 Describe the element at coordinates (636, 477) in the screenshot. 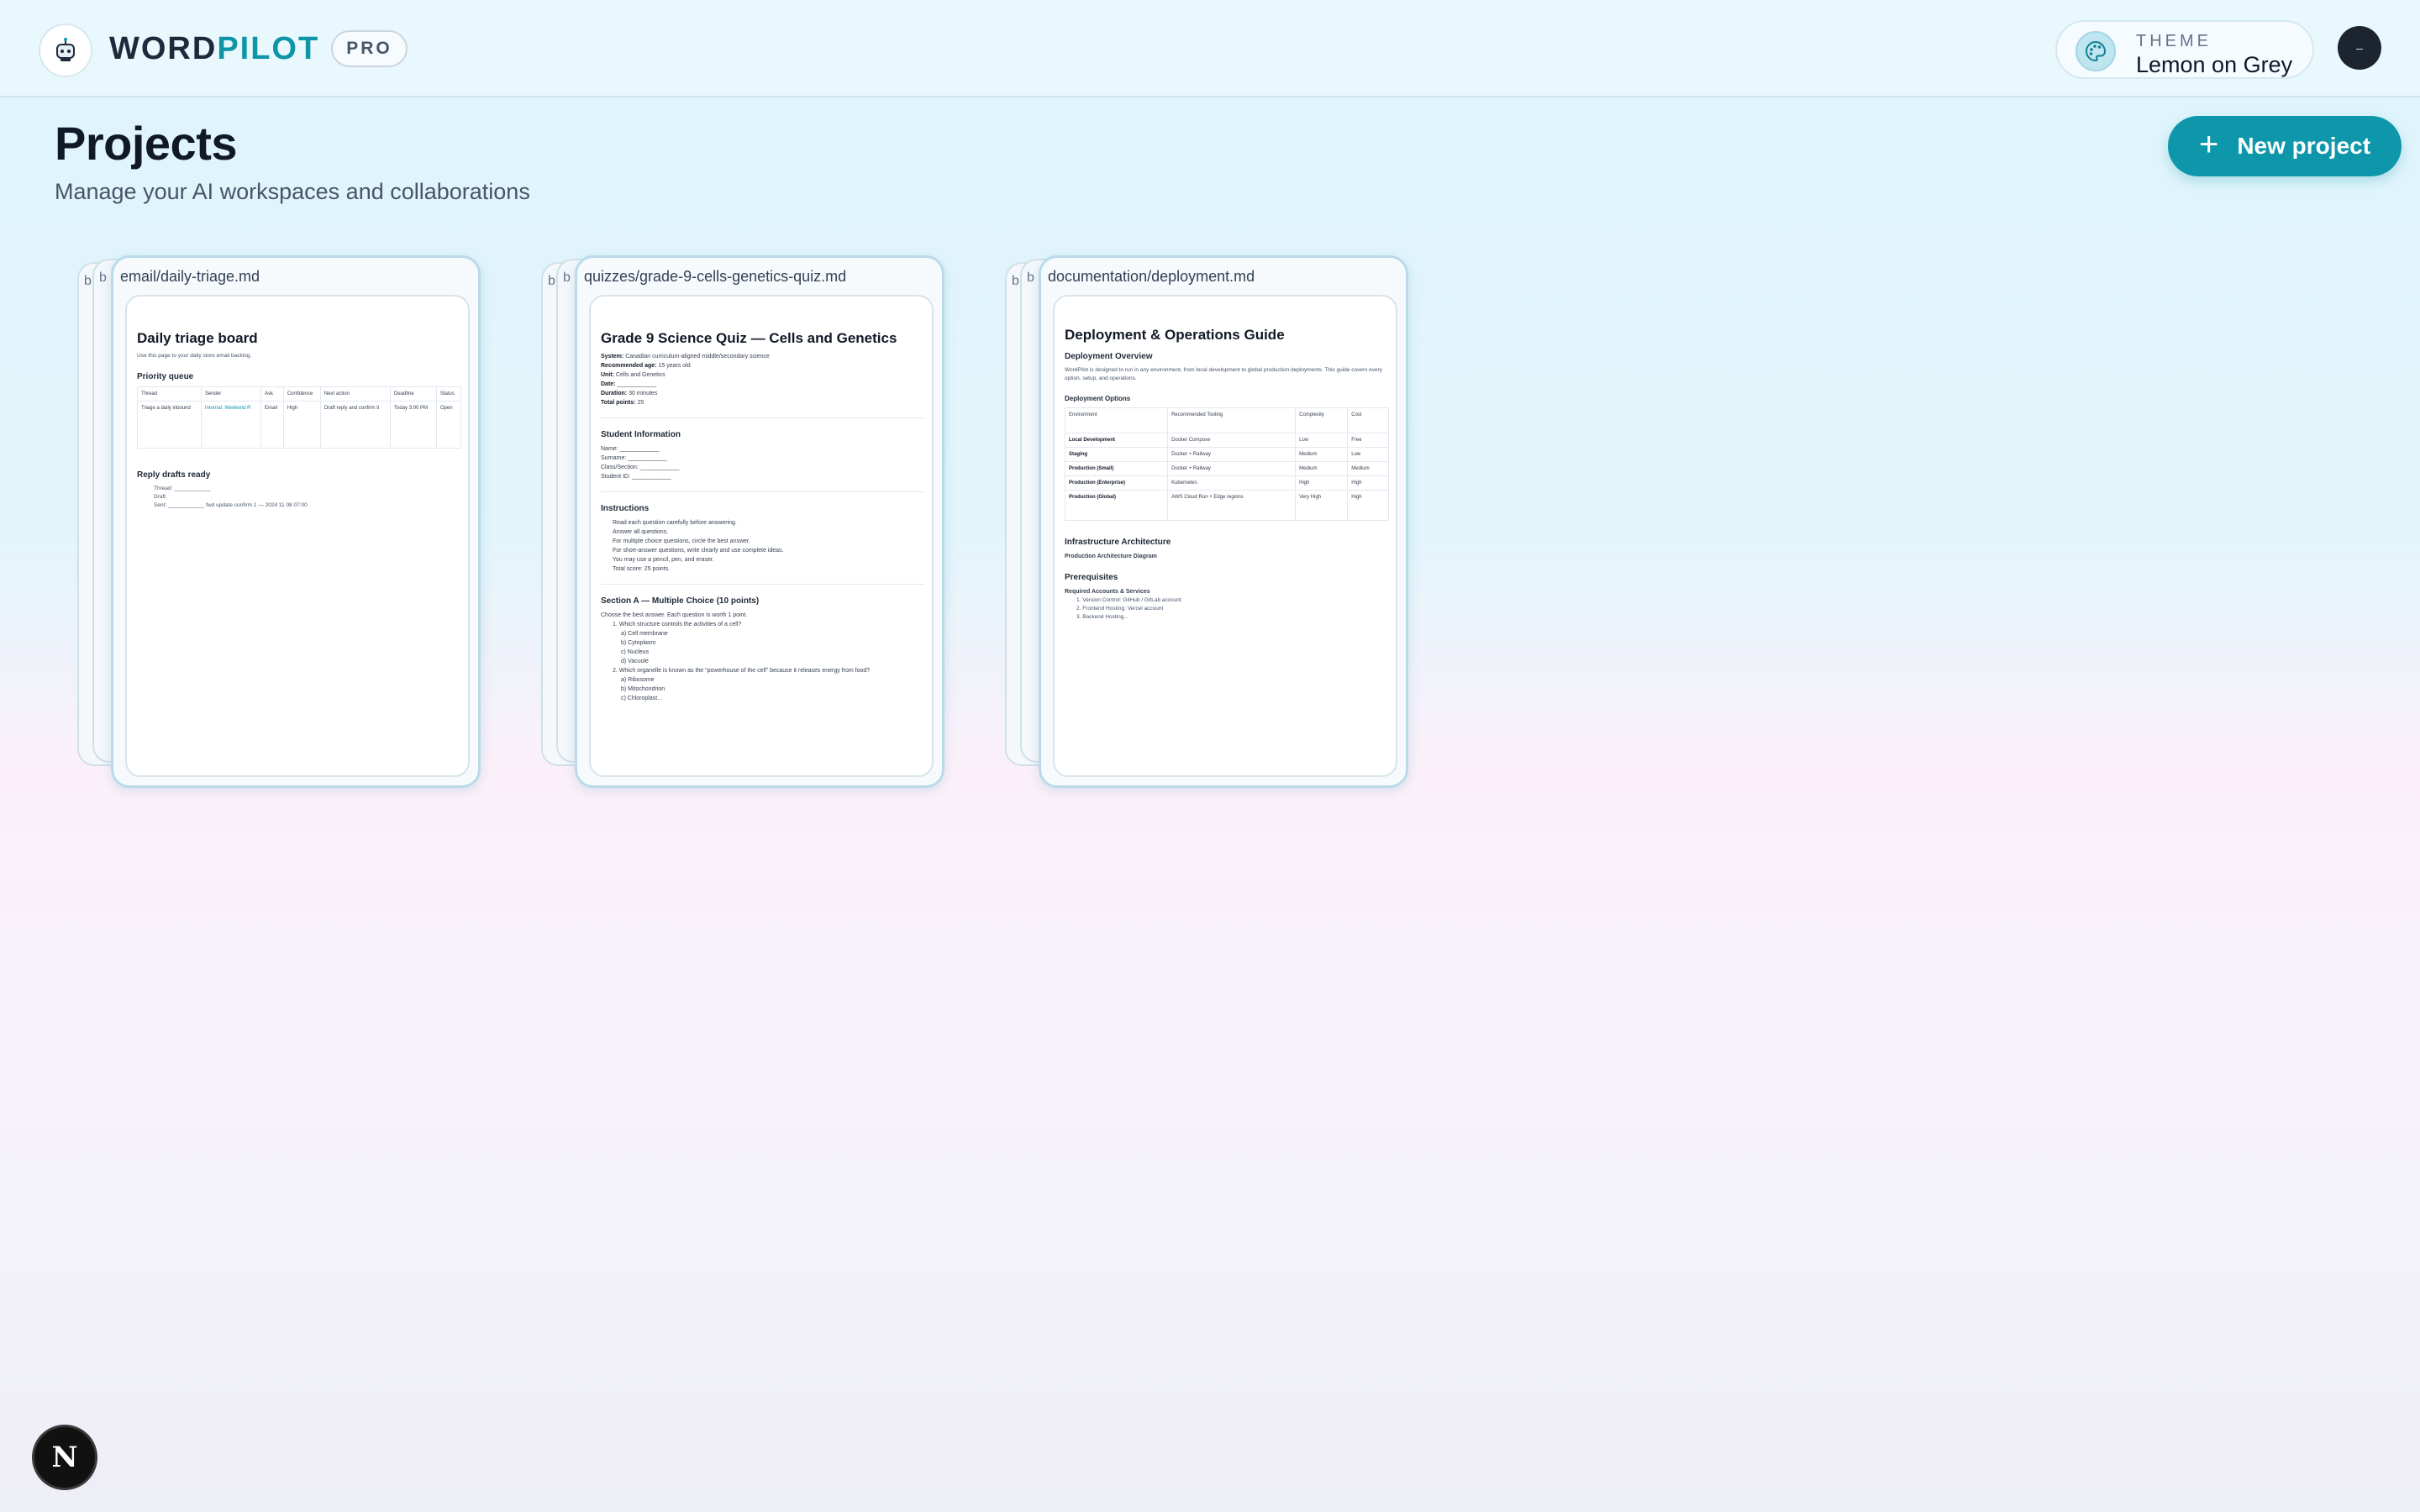

I see `student-field: Student ID: ____________` at that location.